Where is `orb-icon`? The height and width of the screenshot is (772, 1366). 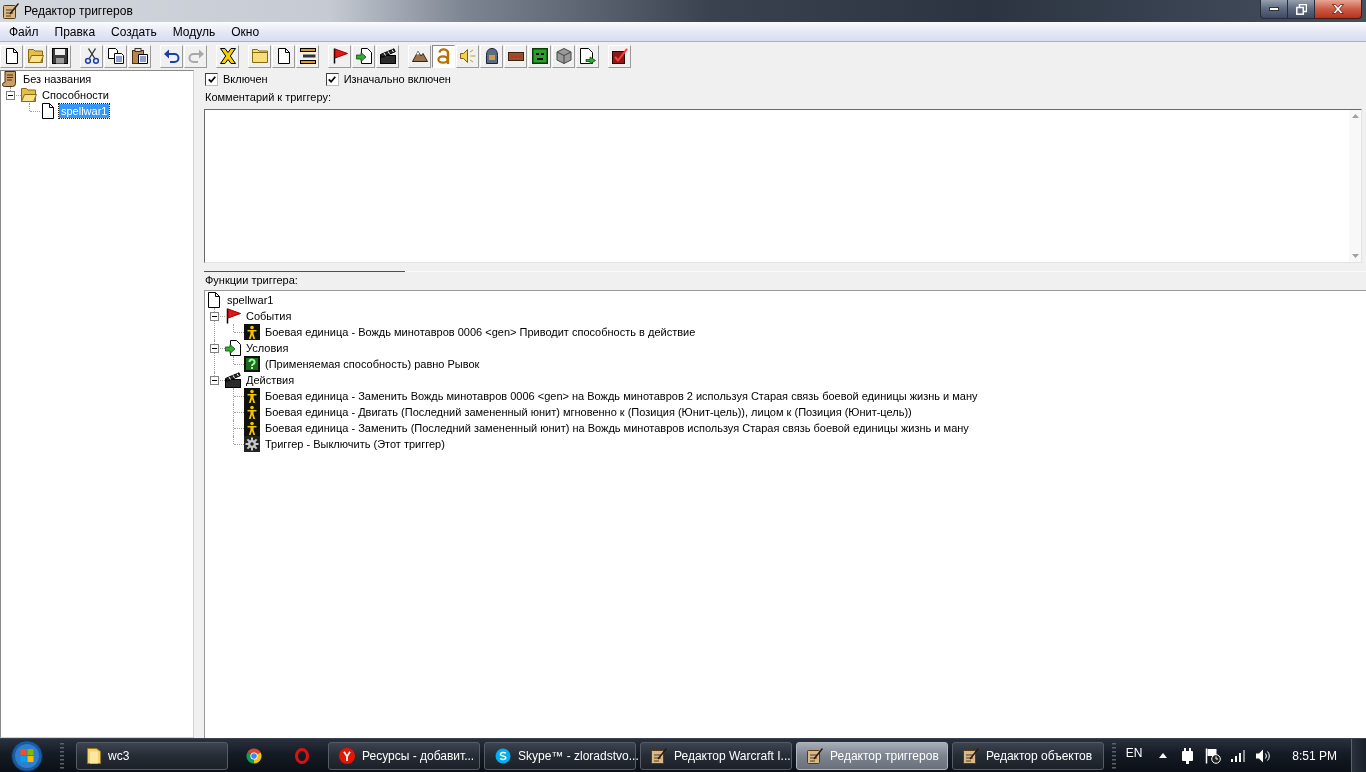 orb-icon is located at coordinates (27, 755).